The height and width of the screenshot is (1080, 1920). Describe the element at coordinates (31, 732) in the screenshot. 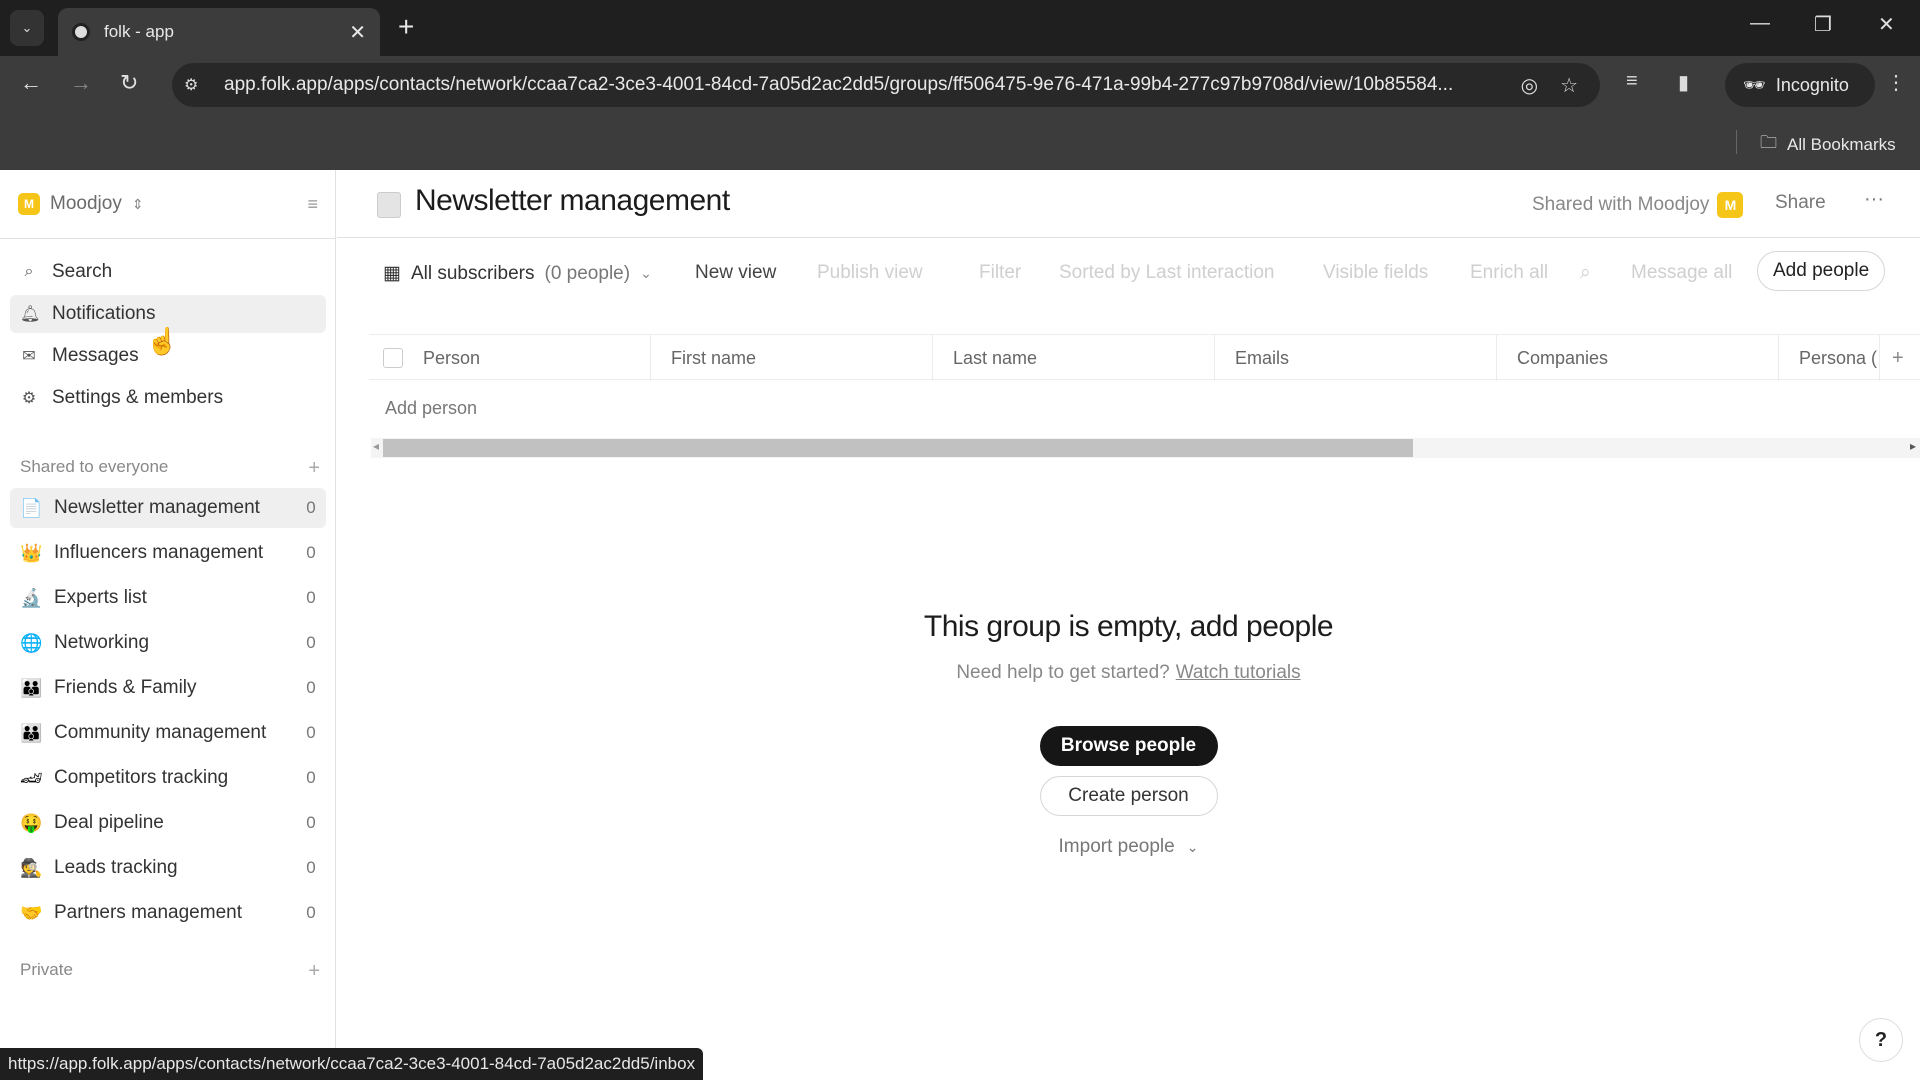

I see `family-icon: 👪` at that location.